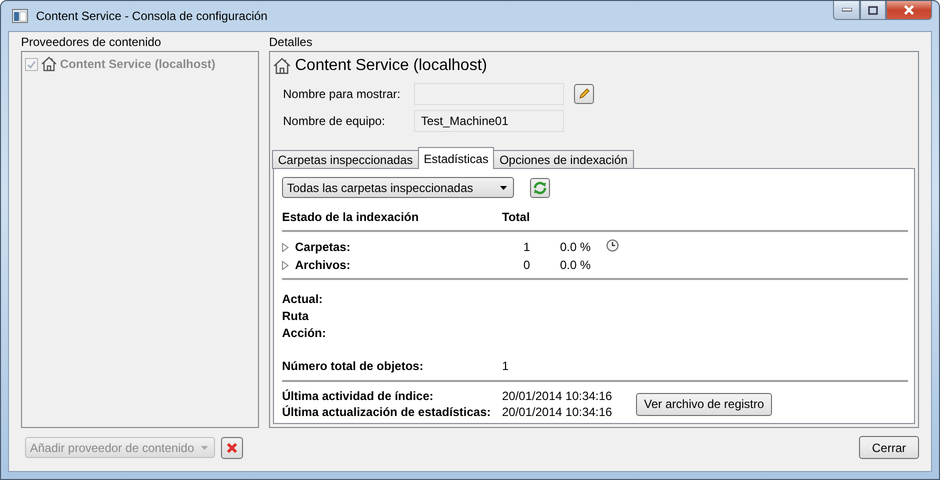  What do you see at coordinates (398, 187) in the screenshot?
I see `folder-dropdown: Todas las carpetas inspeccionadas` at bounding box center [398, 187].